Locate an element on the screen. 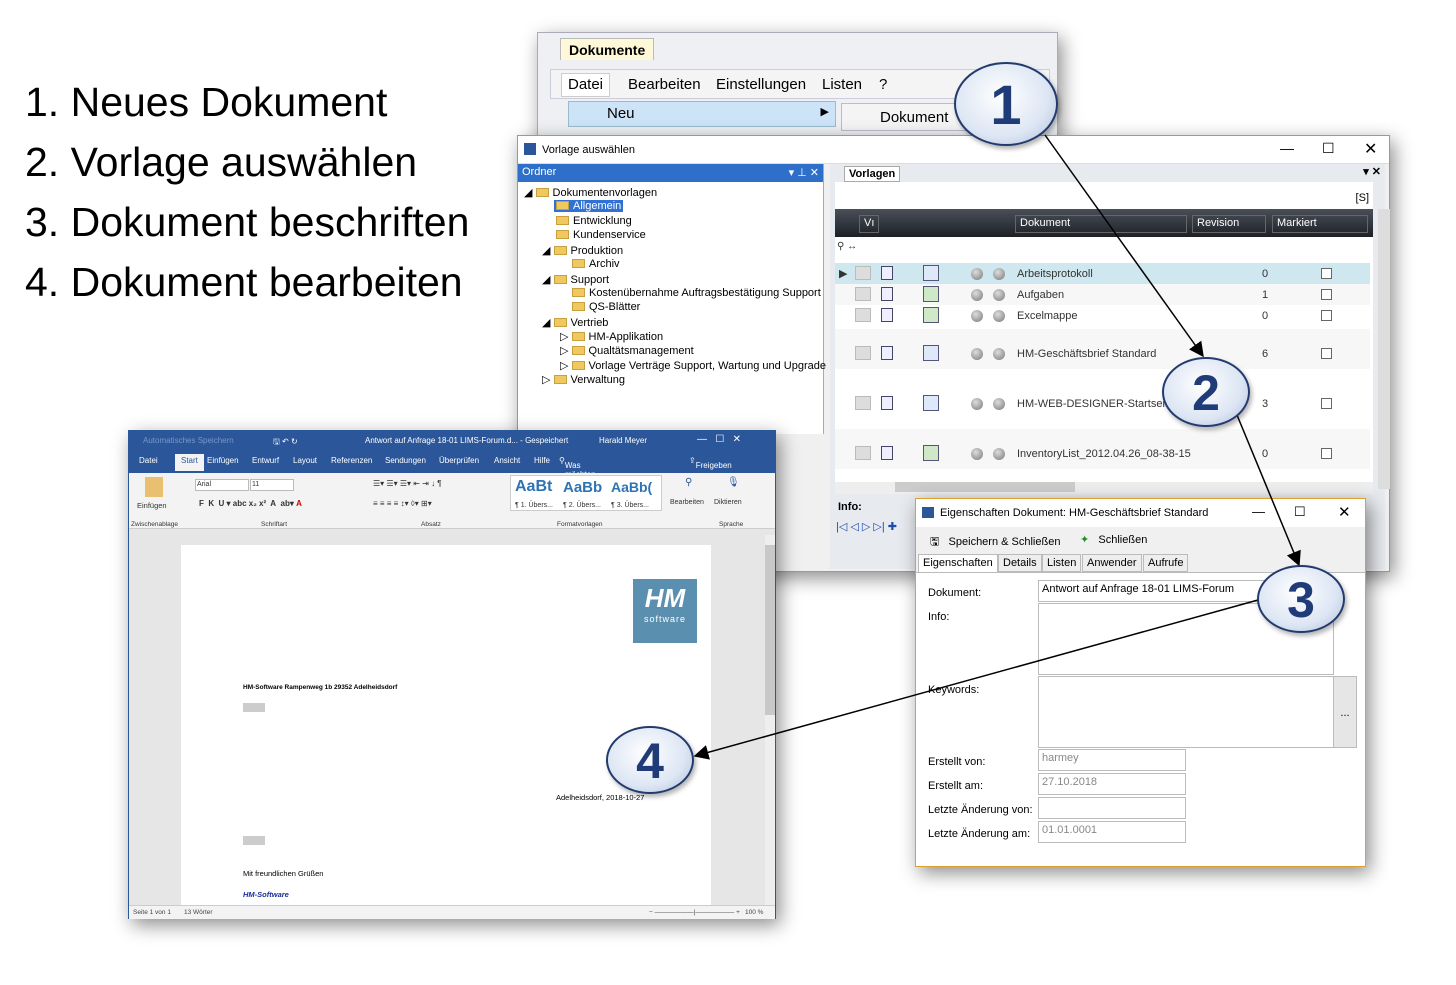 The height and width of the screenshot is (985, 1456). callout-3: 3 is located at coordinates (1301, 599).